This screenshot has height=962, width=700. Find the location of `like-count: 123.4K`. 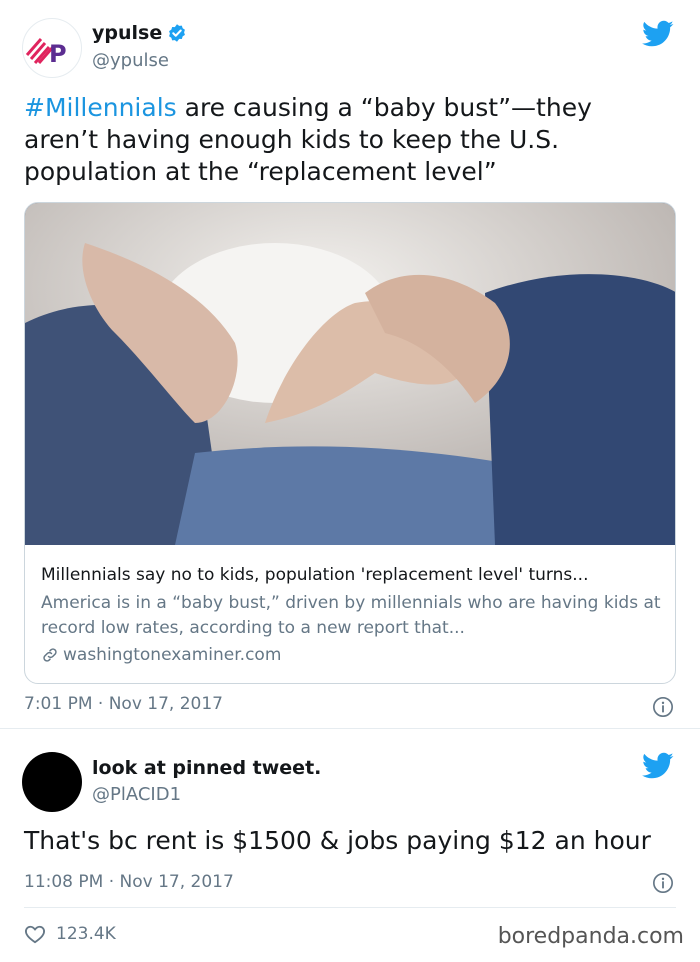

like-count: 123.4K is located at coordinates (86, 934).